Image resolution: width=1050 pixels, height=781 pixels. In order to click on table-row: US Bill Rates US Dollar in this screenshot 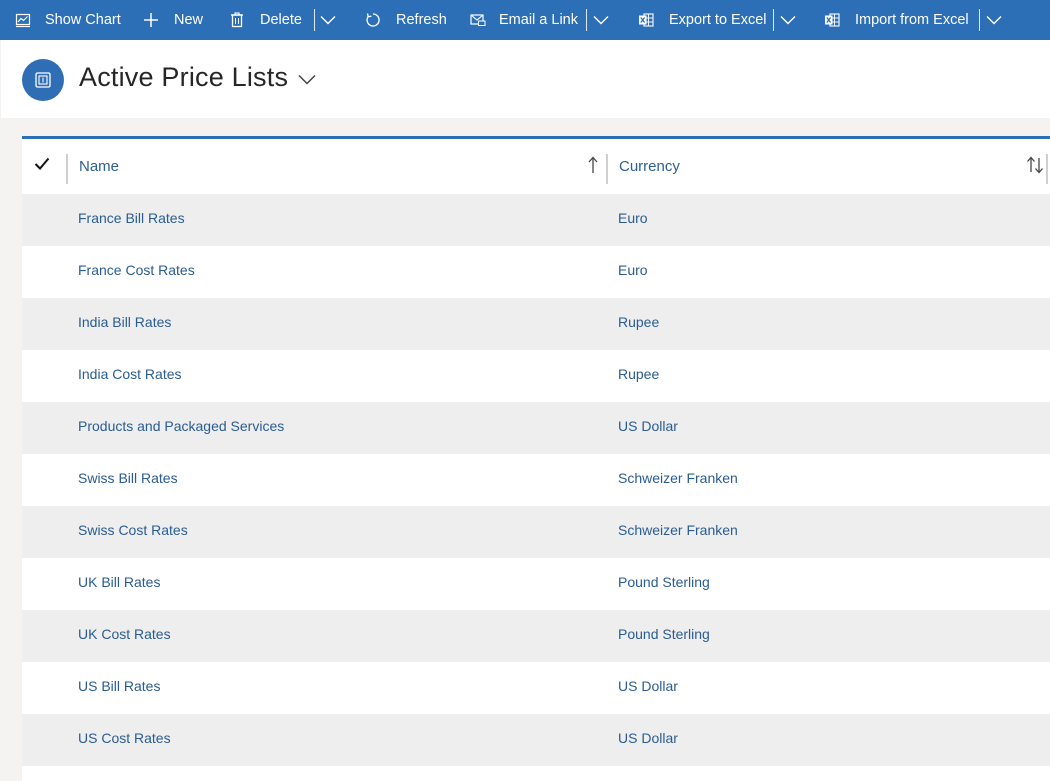, I will do `click(536, 688)`.